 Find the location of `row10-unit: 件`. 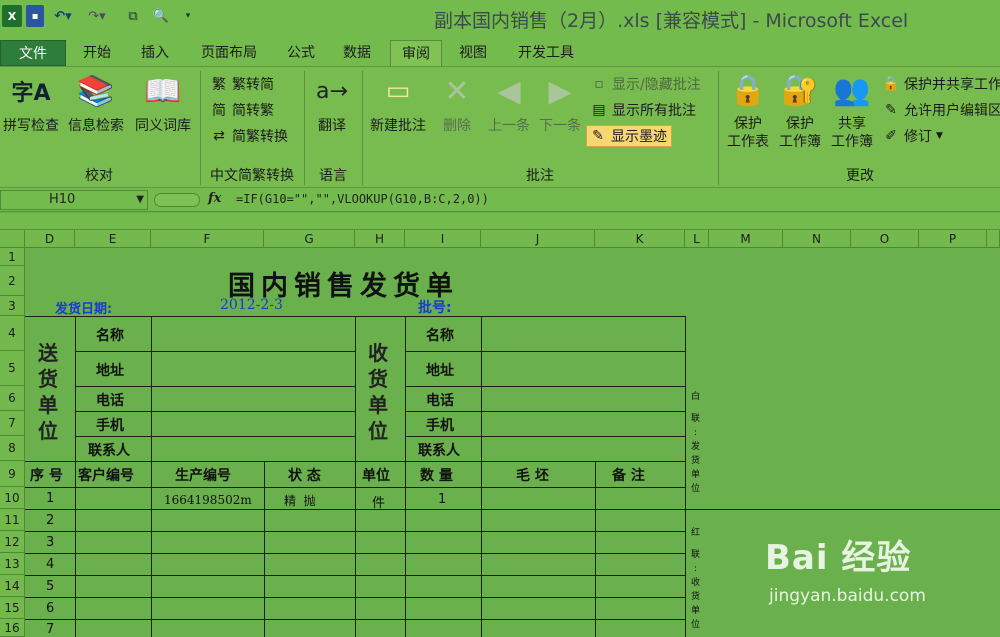

row10-unit: 件 is located at coordinates (378, 501).